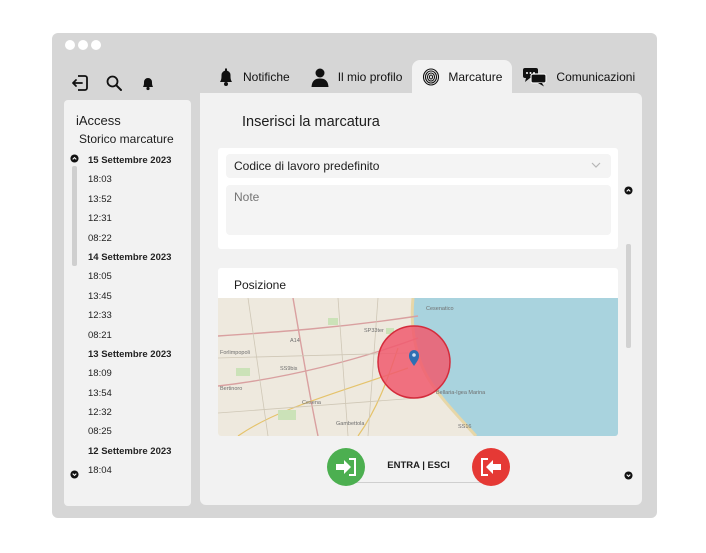 The height and width of the screenshot is (553, 706). What do you see at coordinates (596, 165) in the screenshot?
I see `chevron-down-icon` at bounding box center [596, 165].